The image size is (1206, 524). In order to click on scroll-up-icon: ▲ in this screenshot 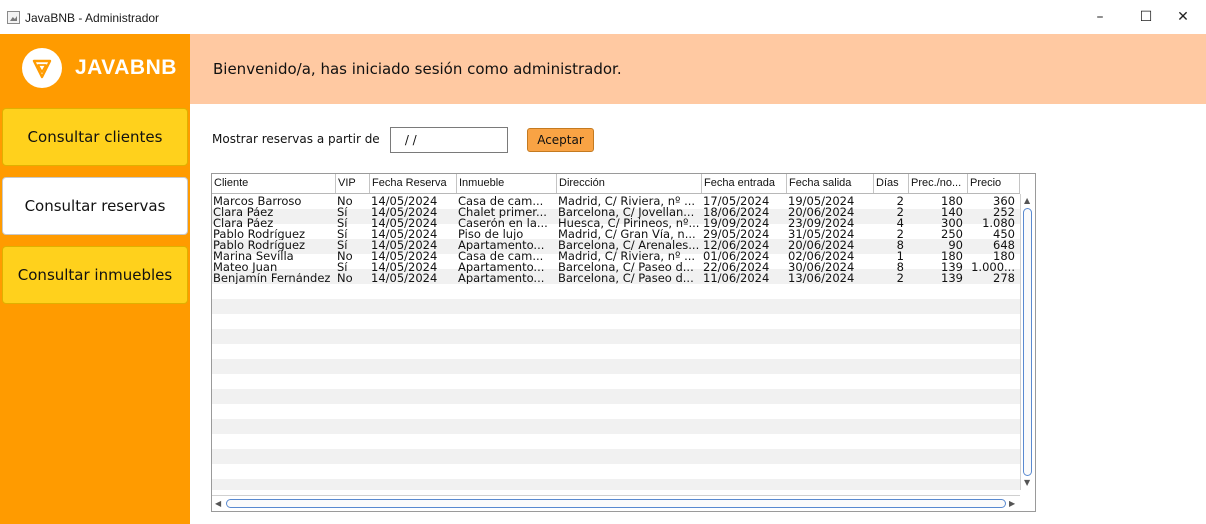, I will do `click(1027, 201)`.